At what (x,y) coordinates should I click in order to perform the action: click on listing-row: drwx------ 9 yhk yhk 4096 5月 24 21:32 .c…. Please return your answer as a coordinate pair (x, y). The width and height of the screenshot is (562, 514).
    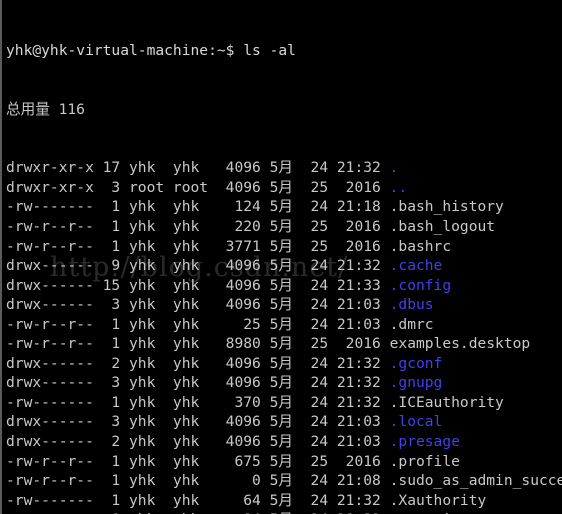
    Looking at the image, I should click on (284, 266).